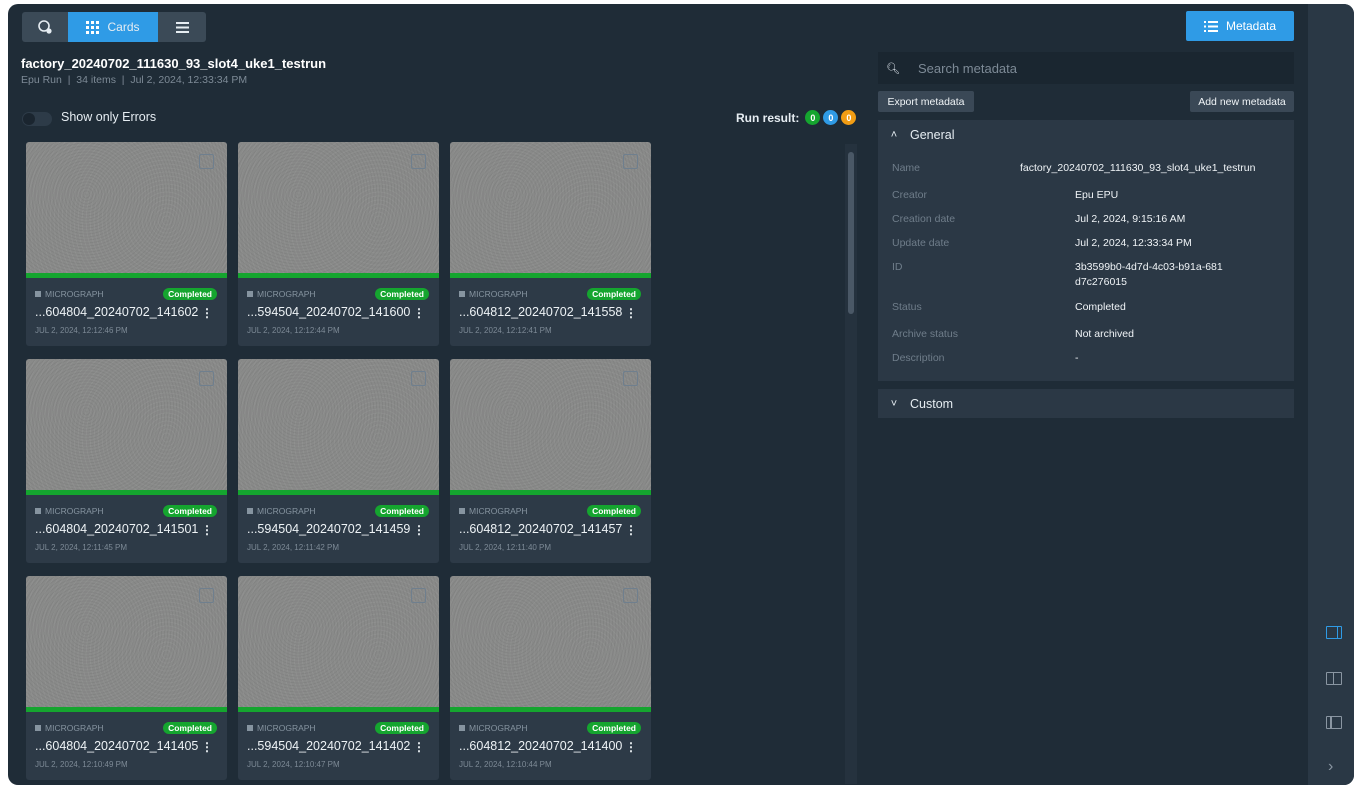 The width and height of the screenshot is (1356, 788). Describe the element at coordinates (1330, 767) in the screenshot. I see `chevron-right-icon: ›` at that location.